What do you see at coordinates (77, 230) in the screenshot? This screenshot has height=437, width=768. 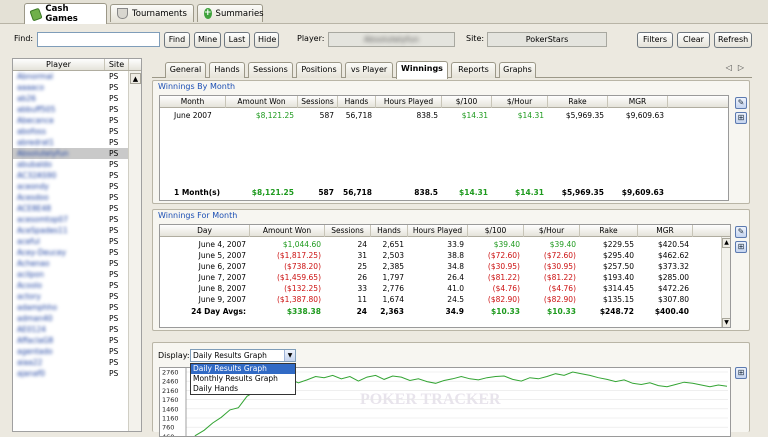 I see `player-row: AceSpades11 PS` at bounding box center [77, 230].